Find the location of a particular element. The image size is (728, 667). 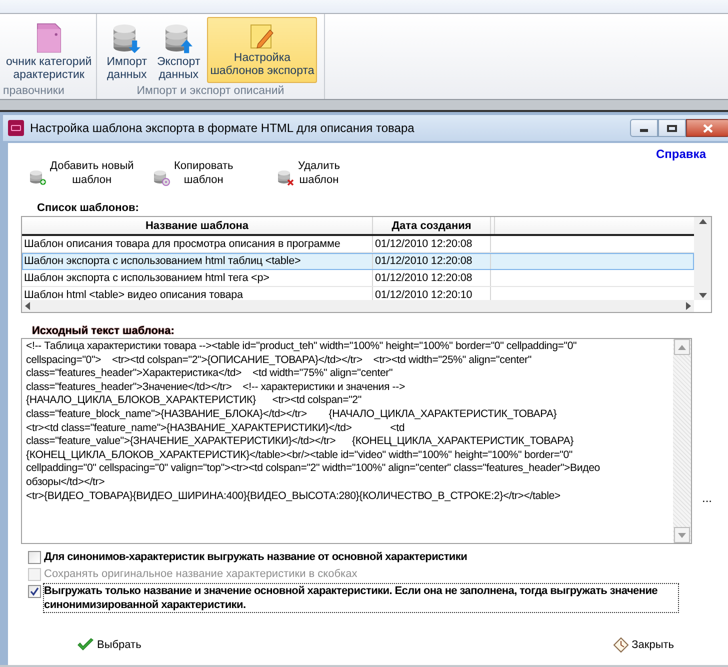

code-line: <tr>{ВИДЕО_ТОВАРА}{ВИДЕО_ШИРИНА:400}{ВИДЕО_ВЫСОТА:280}{КОЛИЧЕСТВО_В_СТРОКЕ:2}</tr></table> is located at coordinates (294, 497).